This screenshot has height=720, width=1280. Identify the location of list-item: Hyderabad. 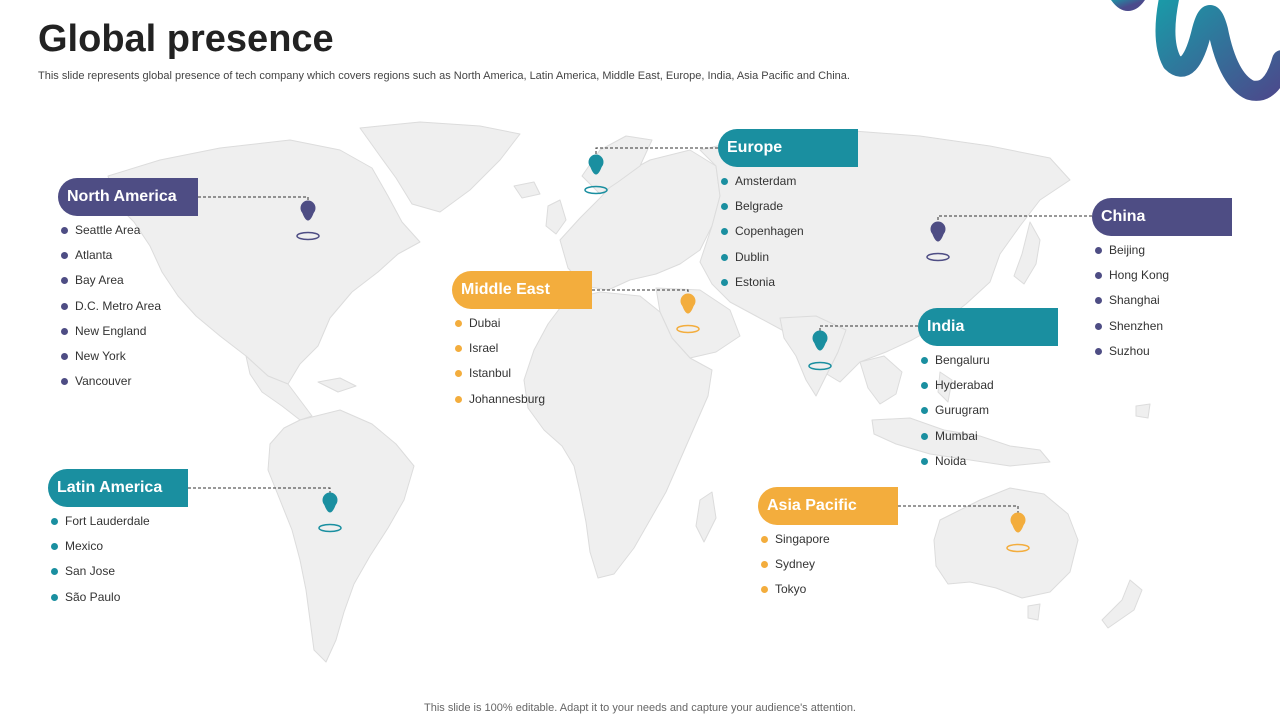
(1011, 385).